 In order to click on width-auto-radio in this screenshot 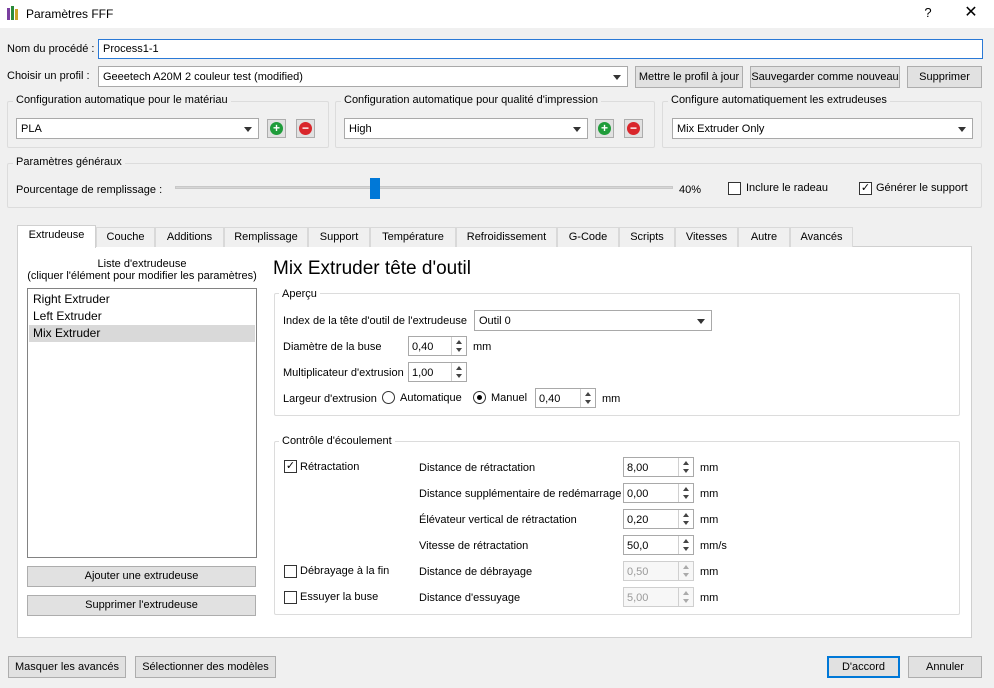, I will do `click(388, 397)`.